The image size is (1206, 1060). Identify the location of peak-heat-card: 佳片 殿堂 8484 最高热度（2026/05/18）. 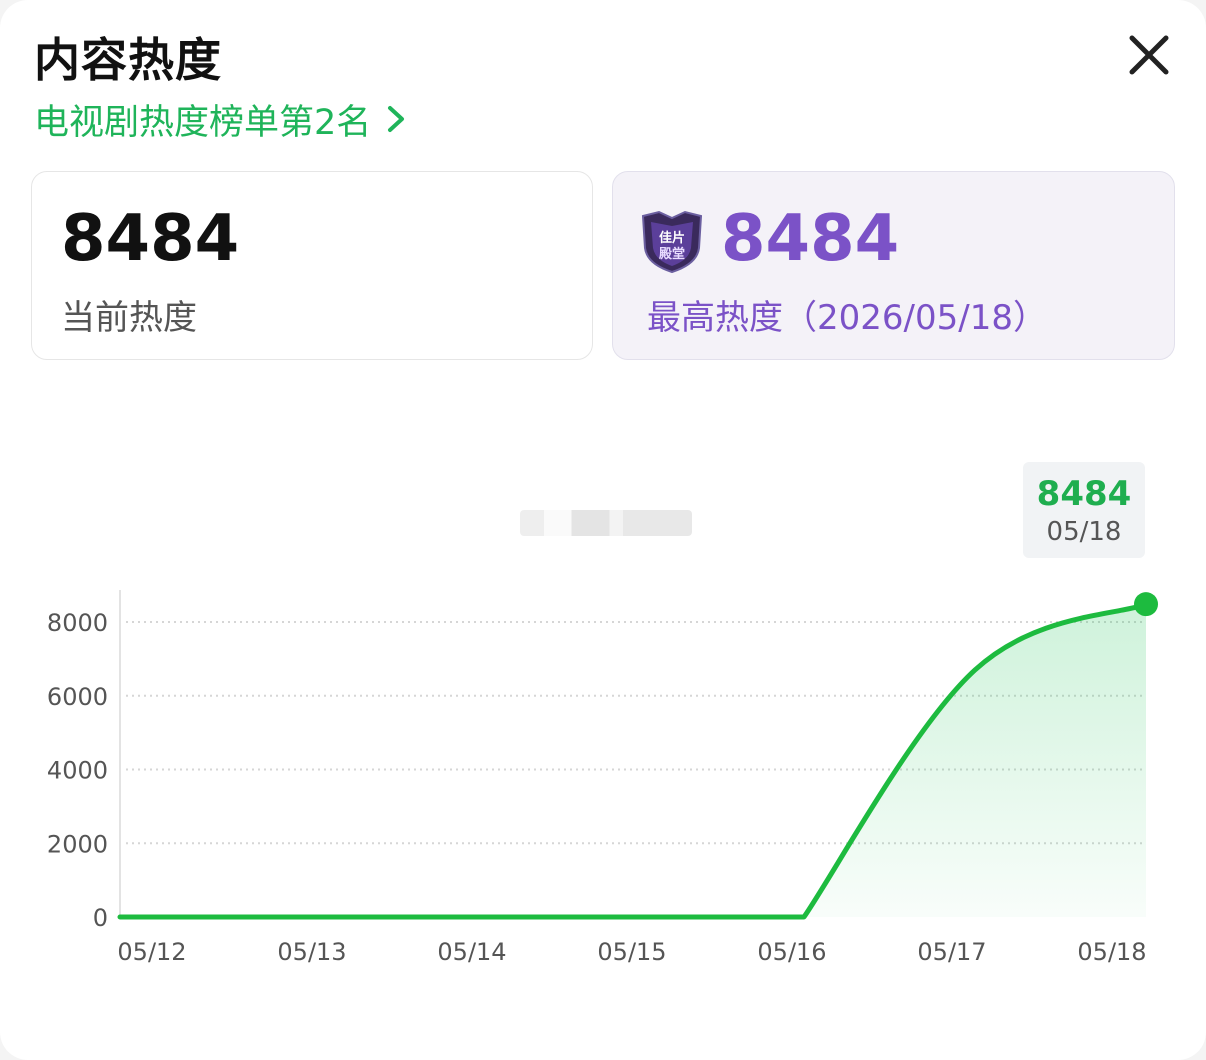
(893, 265).